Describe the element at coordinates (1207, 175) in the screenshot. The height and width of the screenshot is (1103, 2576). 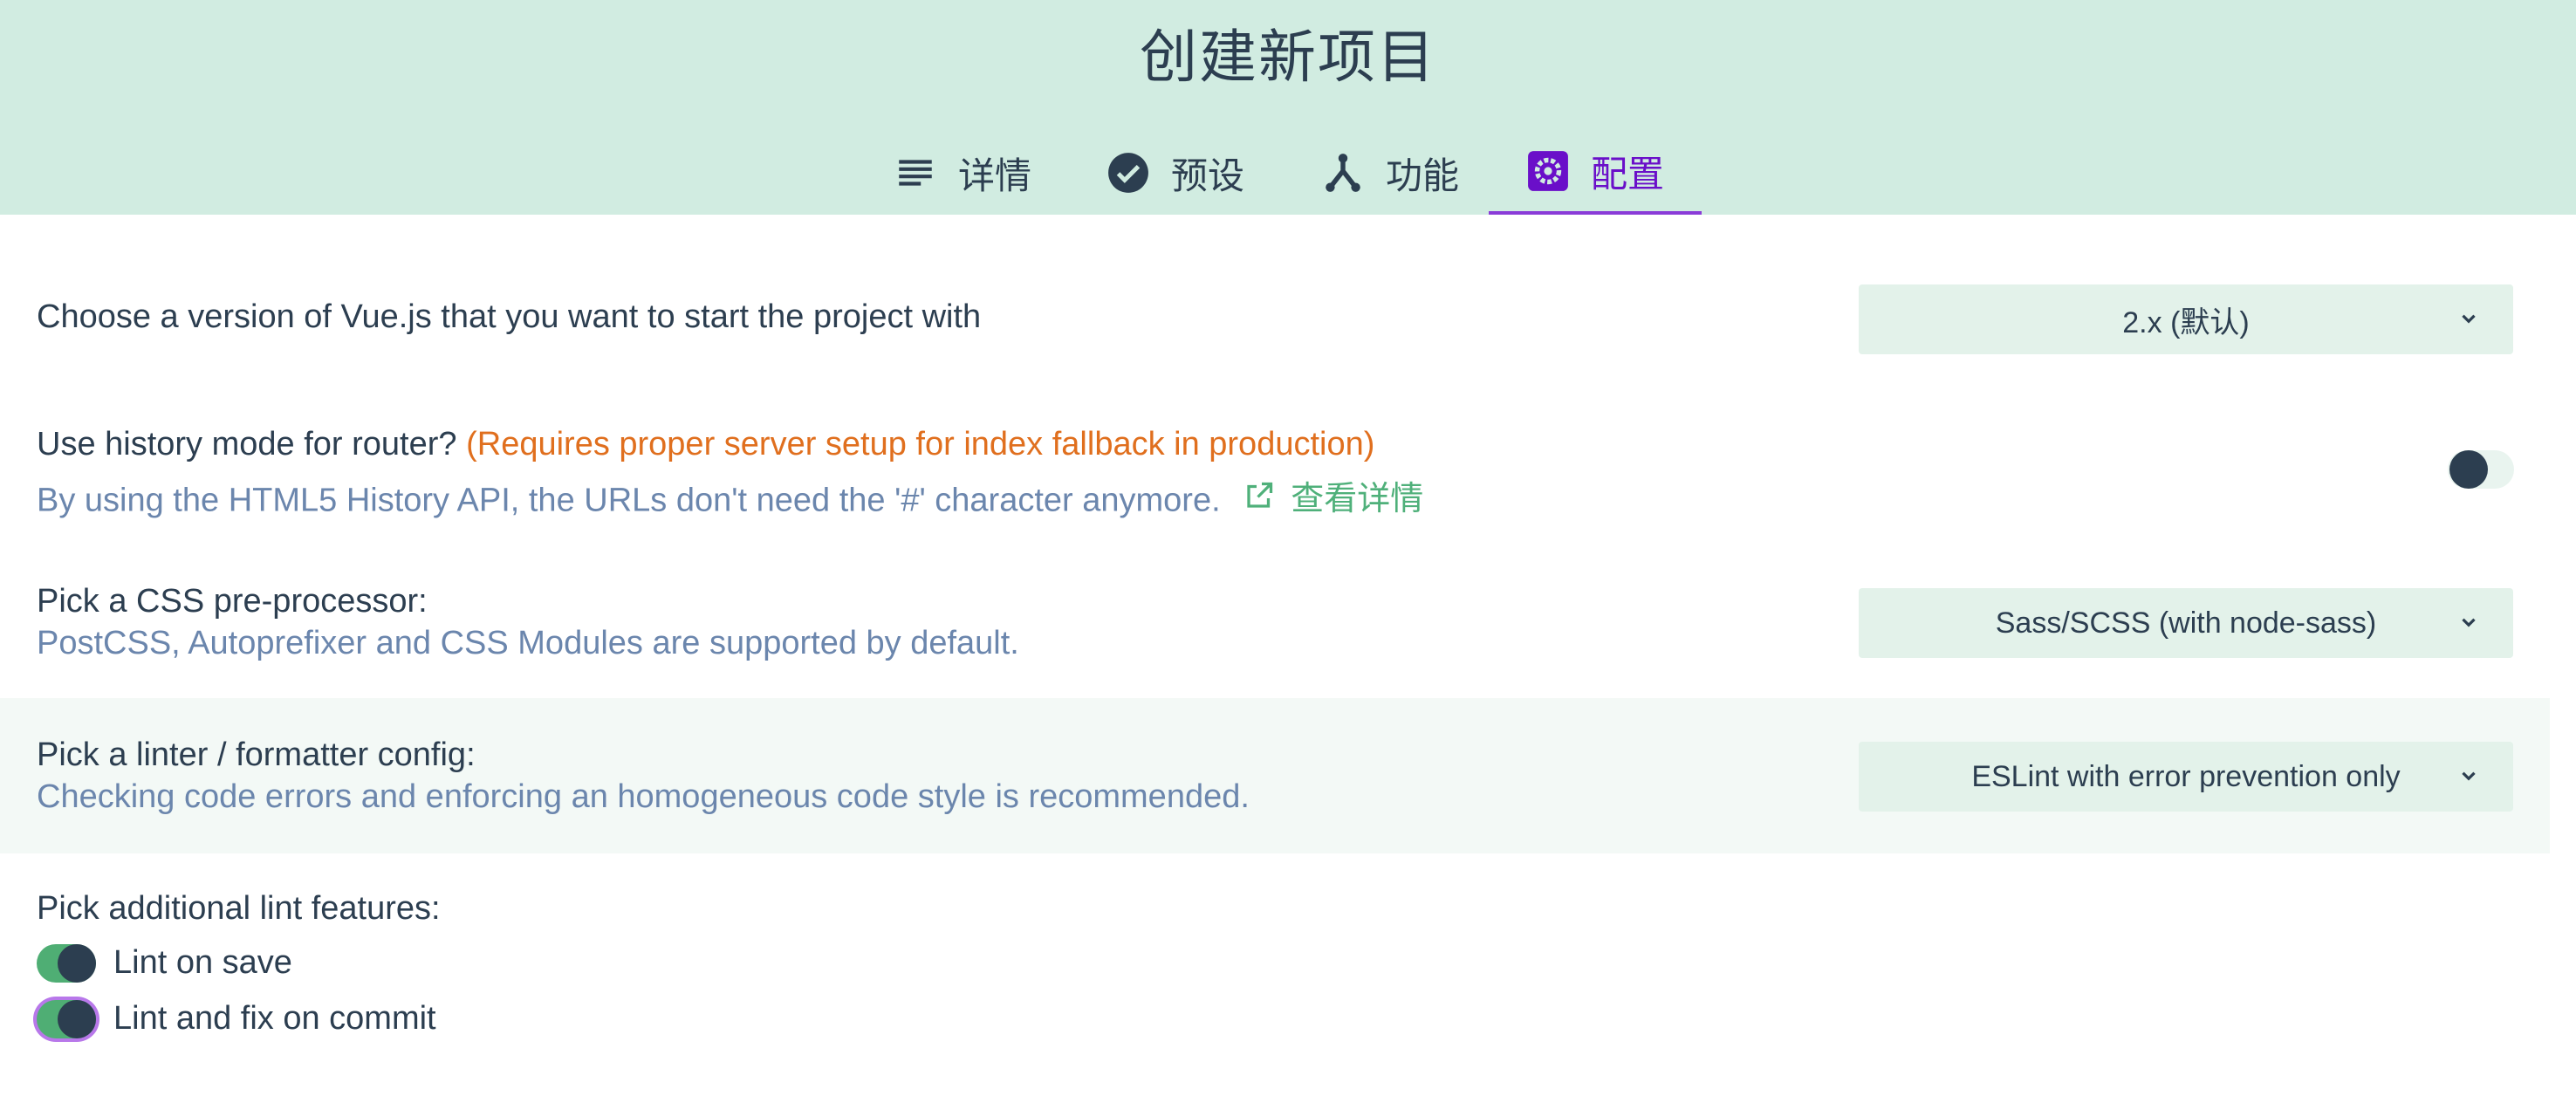
I see `tab-presets-label: 预设` at that location.